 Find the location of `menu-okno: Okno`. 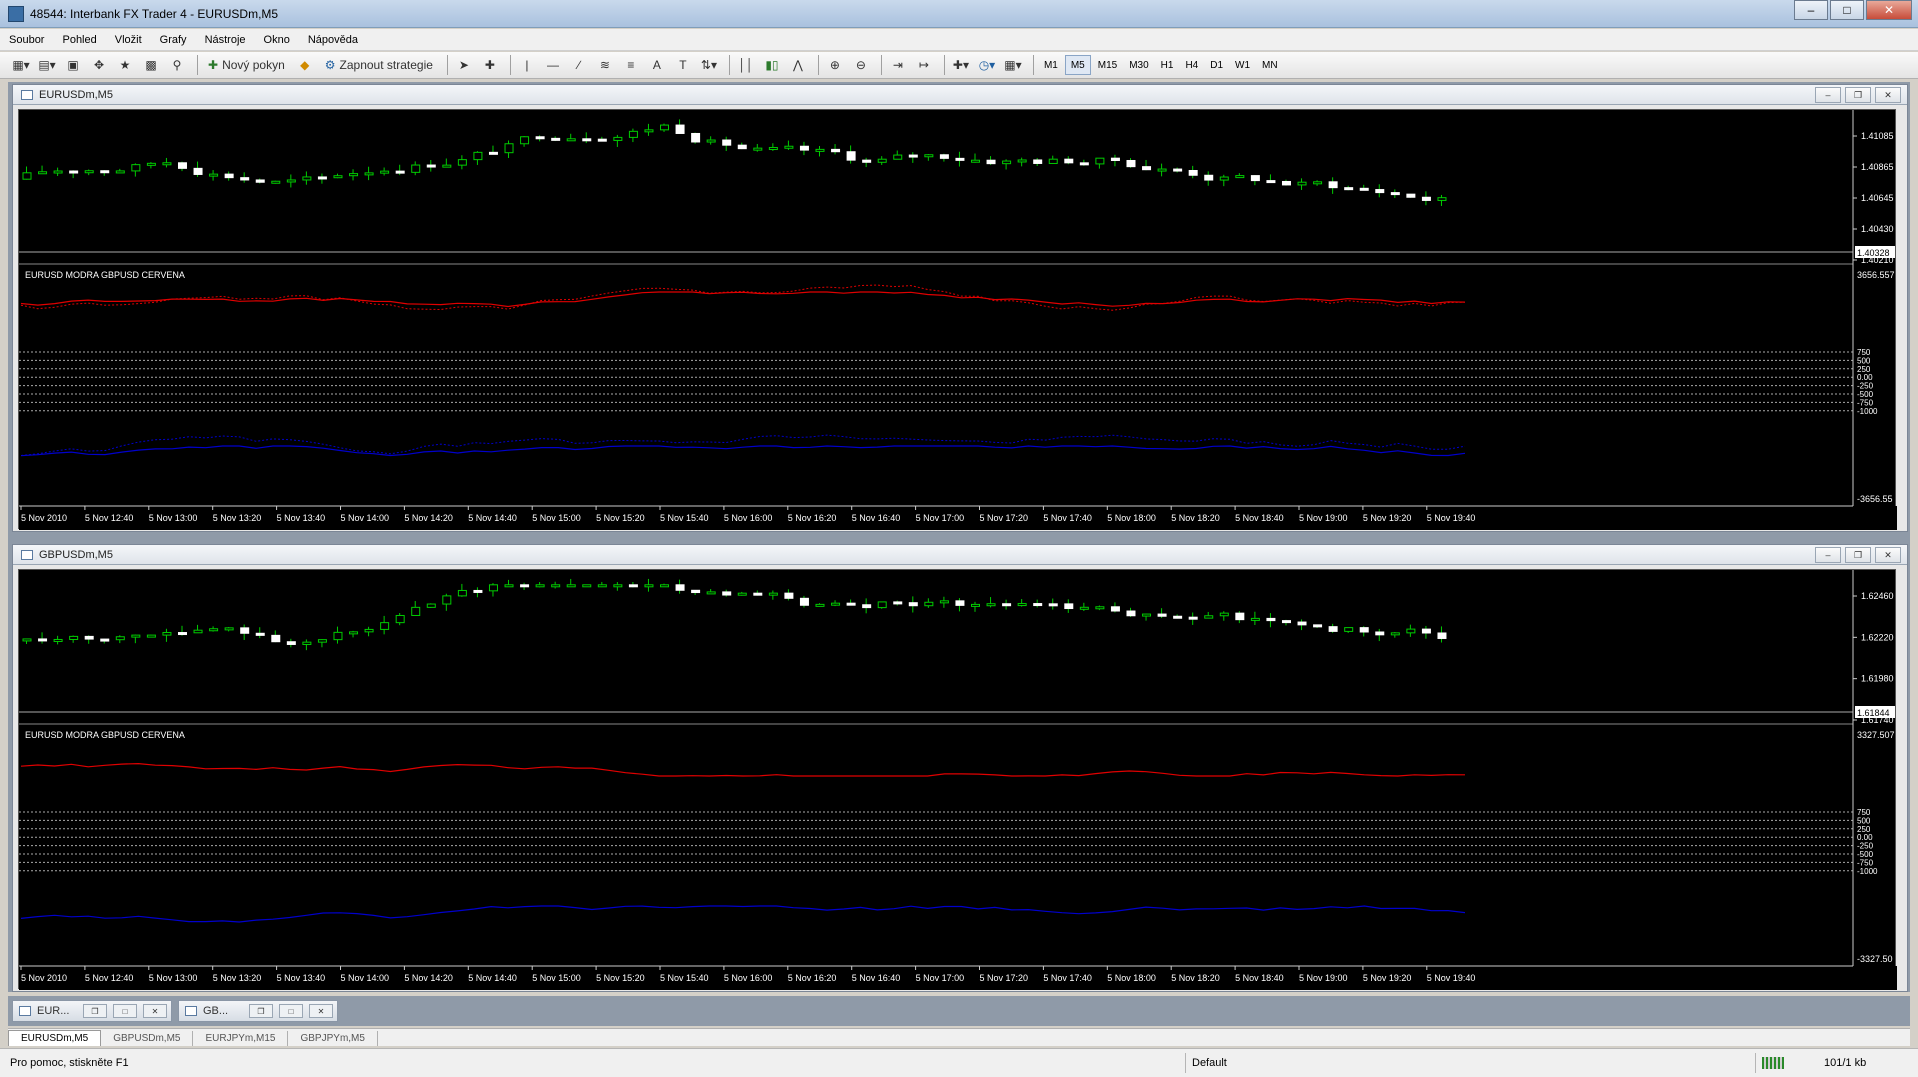

menu-okno: Okno is located at coordinates (277, 40).